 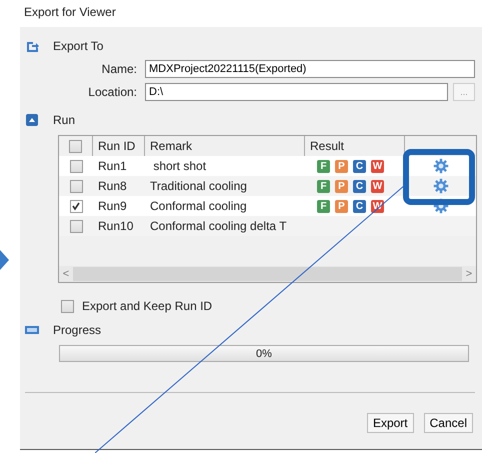 What do you see at coordinates (112, 186) in the screenshot?
I see `table-cell-text: Run8` at bounding box center [112, 186].